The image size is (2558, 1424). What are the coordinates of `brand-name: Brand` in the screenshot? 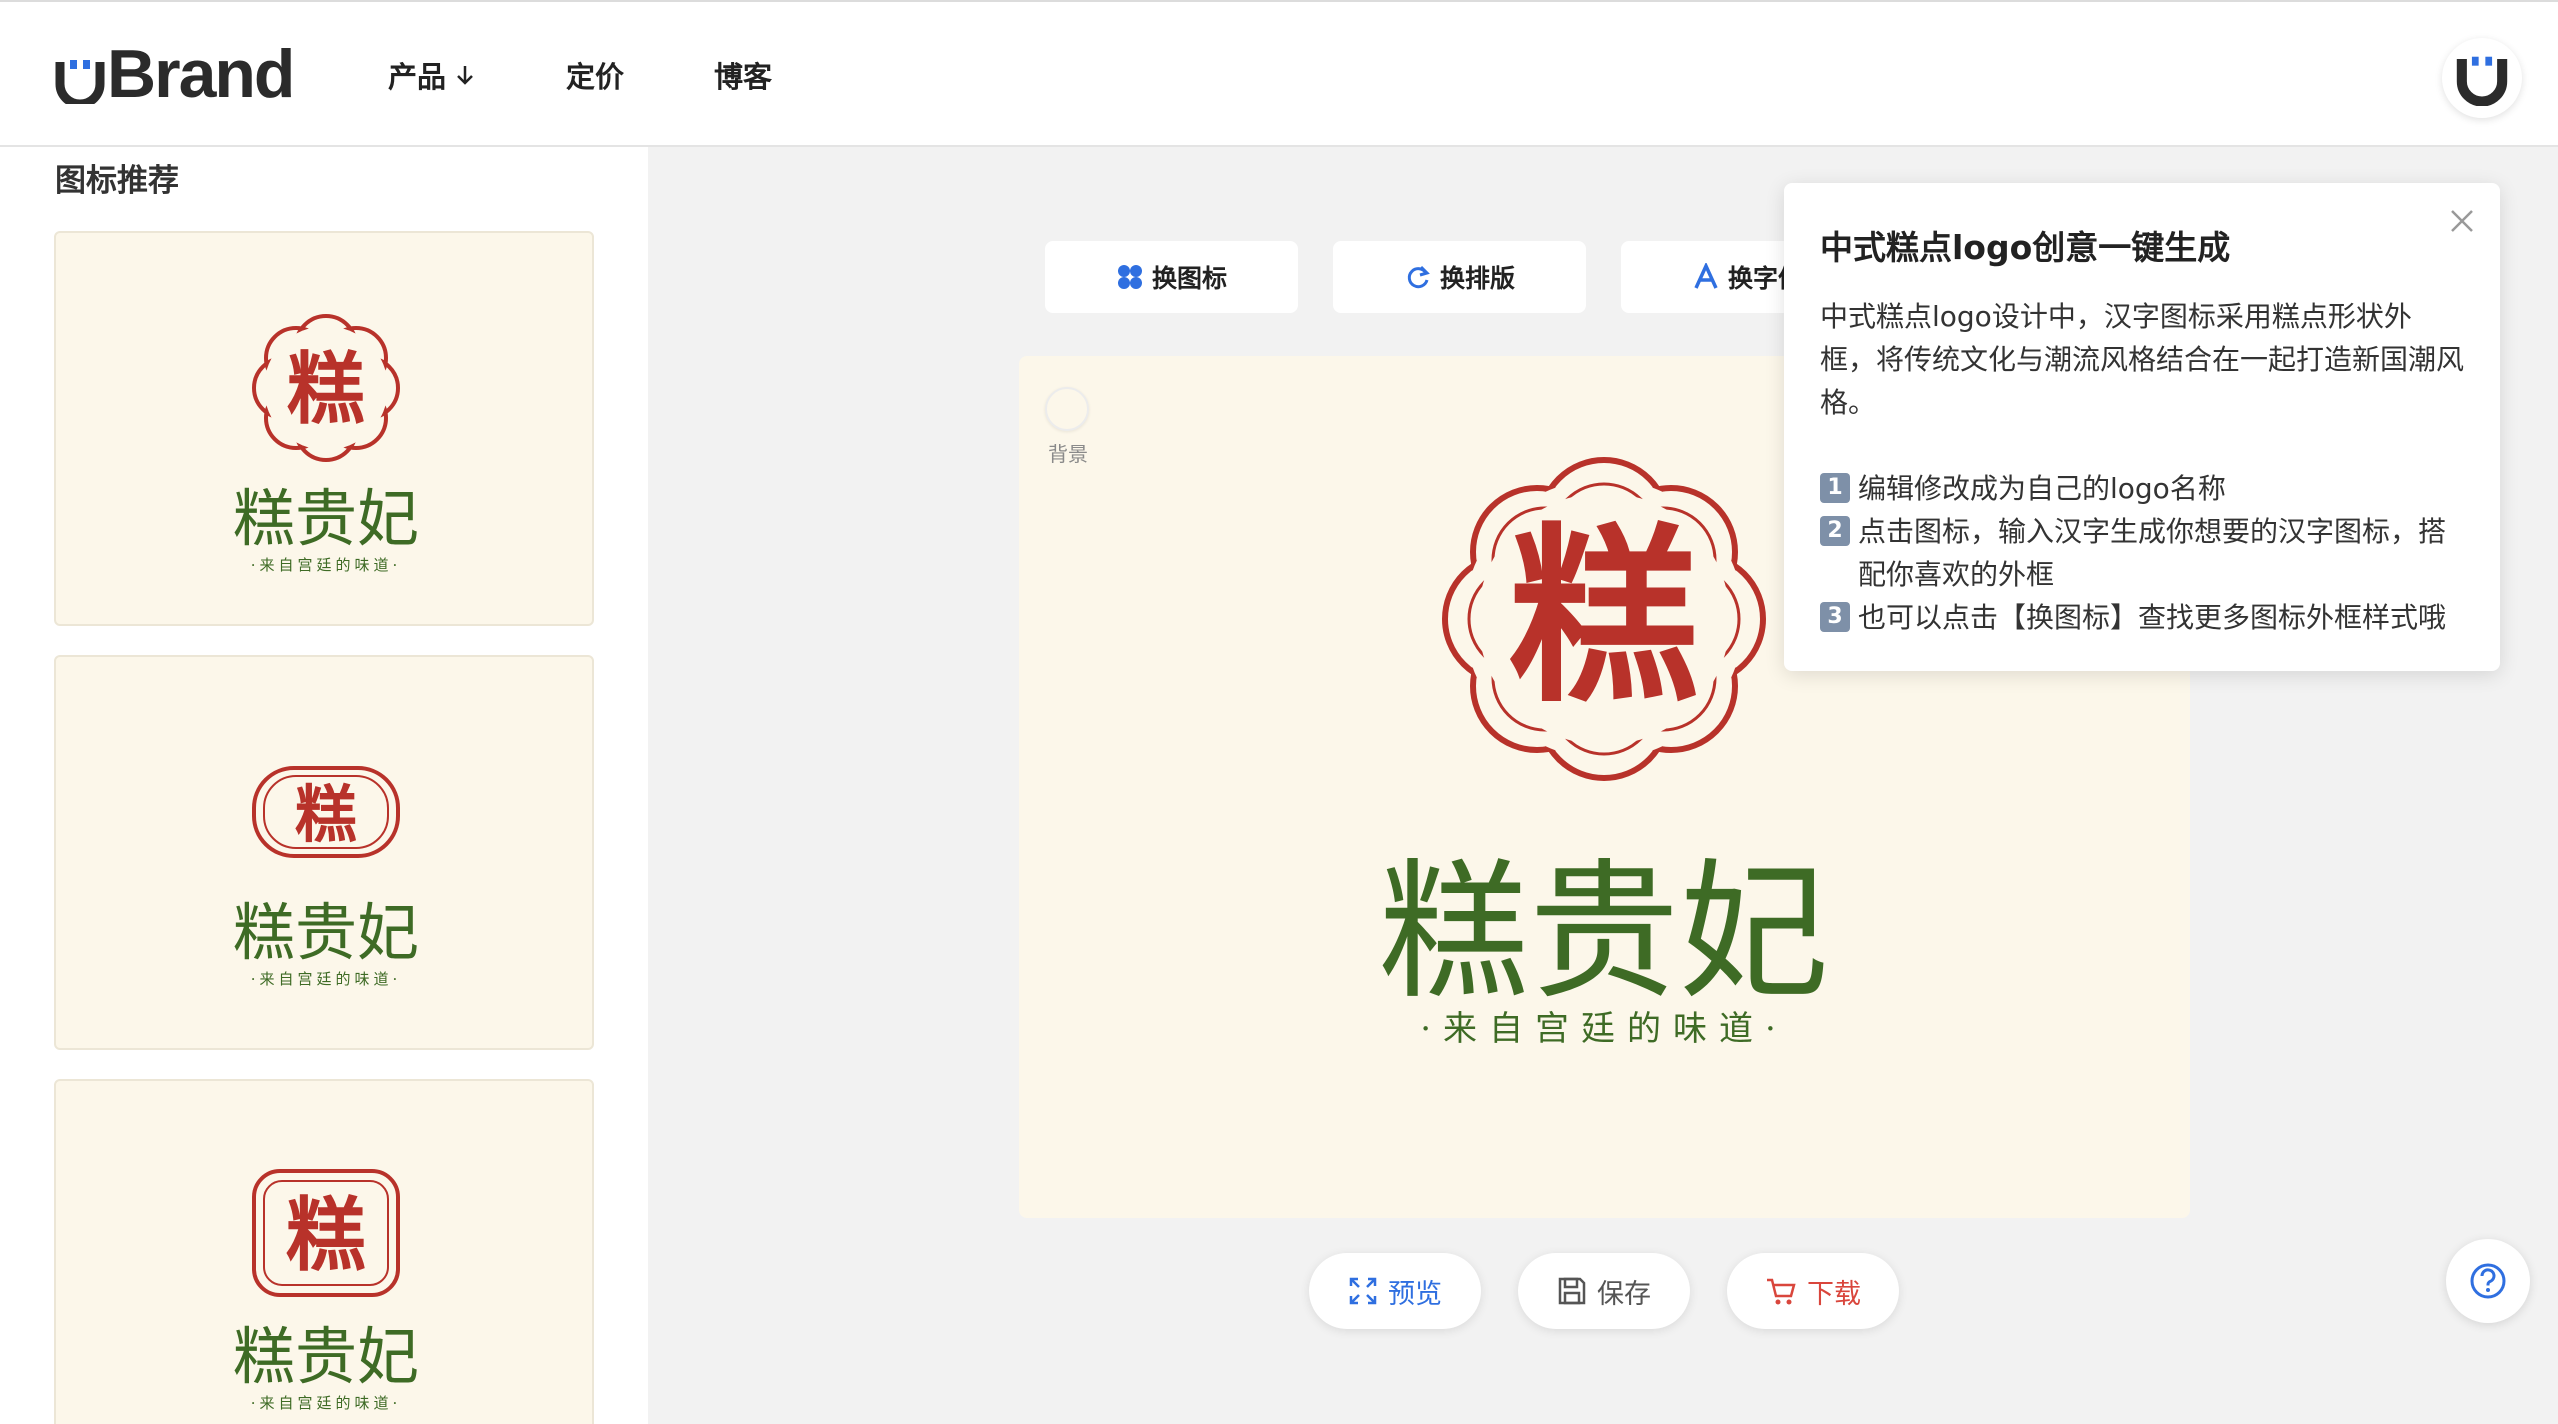 It's located at (201, 74).